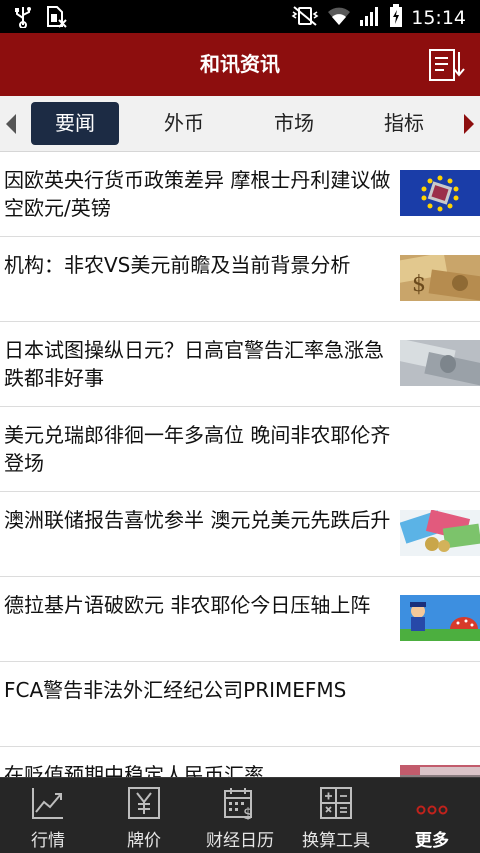 The image size is (480, 853). I want to click on status-bar: 15:14, so click(240, 16).